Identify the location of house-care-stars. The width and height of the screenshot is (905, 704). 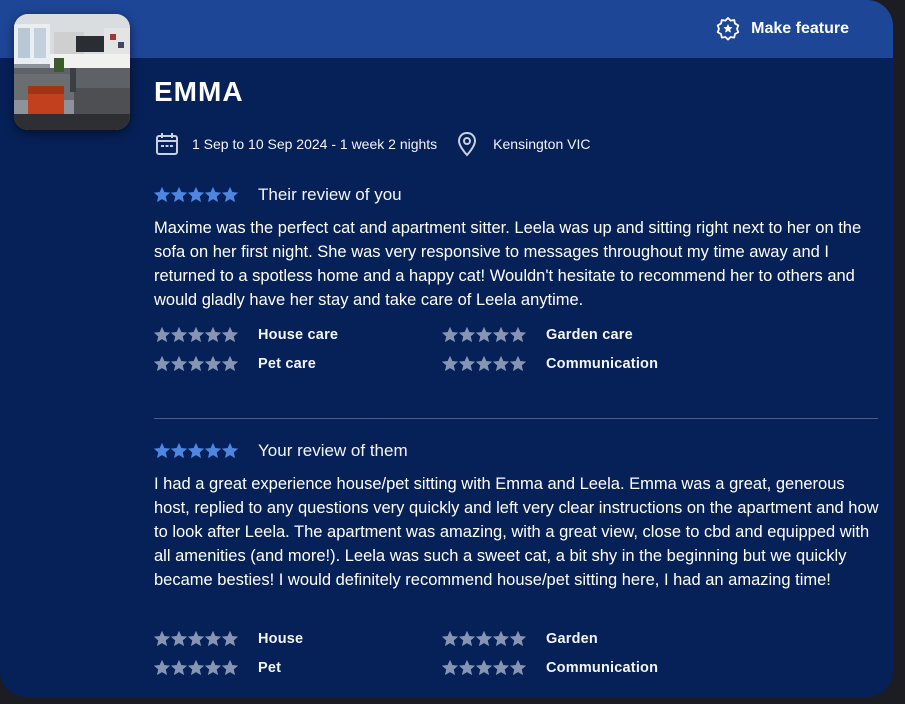
(196, 335).